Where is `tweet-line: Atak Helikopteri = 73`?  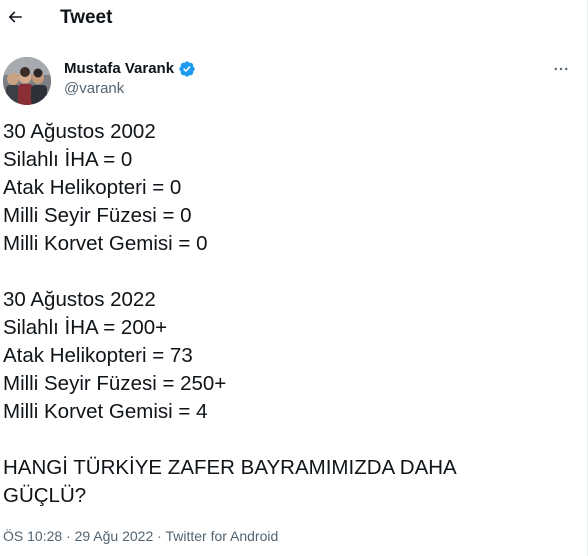
tweet-line: Atak Helikopteri = 73 is located at coordinates (98, 355).